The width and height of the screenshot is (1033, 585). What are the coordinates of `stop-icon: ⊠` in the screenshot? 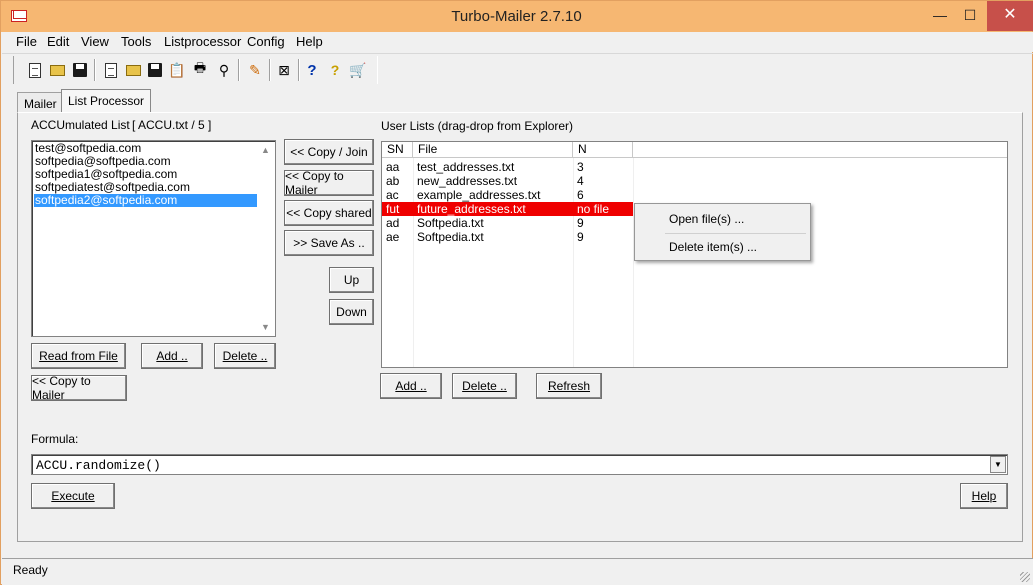 It's located at (284, 70).